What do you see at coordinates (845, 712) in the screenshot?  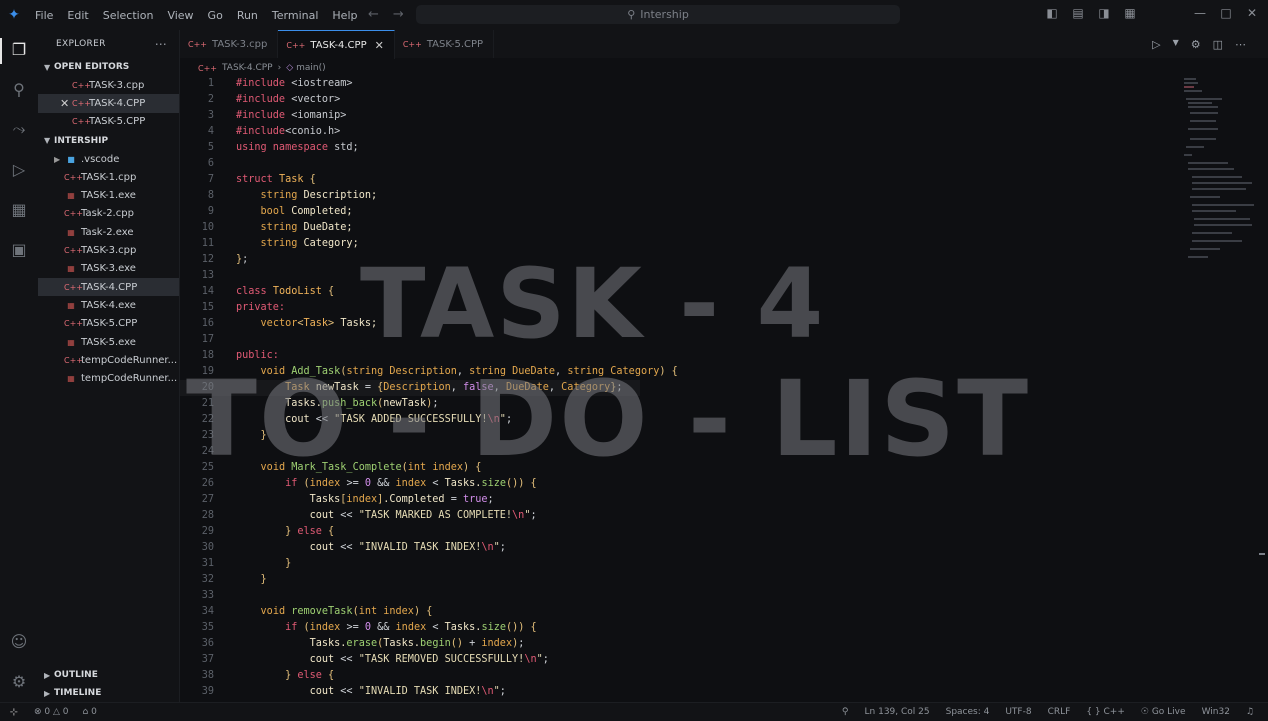 I see `zoom-icon: ⚲` at bounding box center [845, 712].